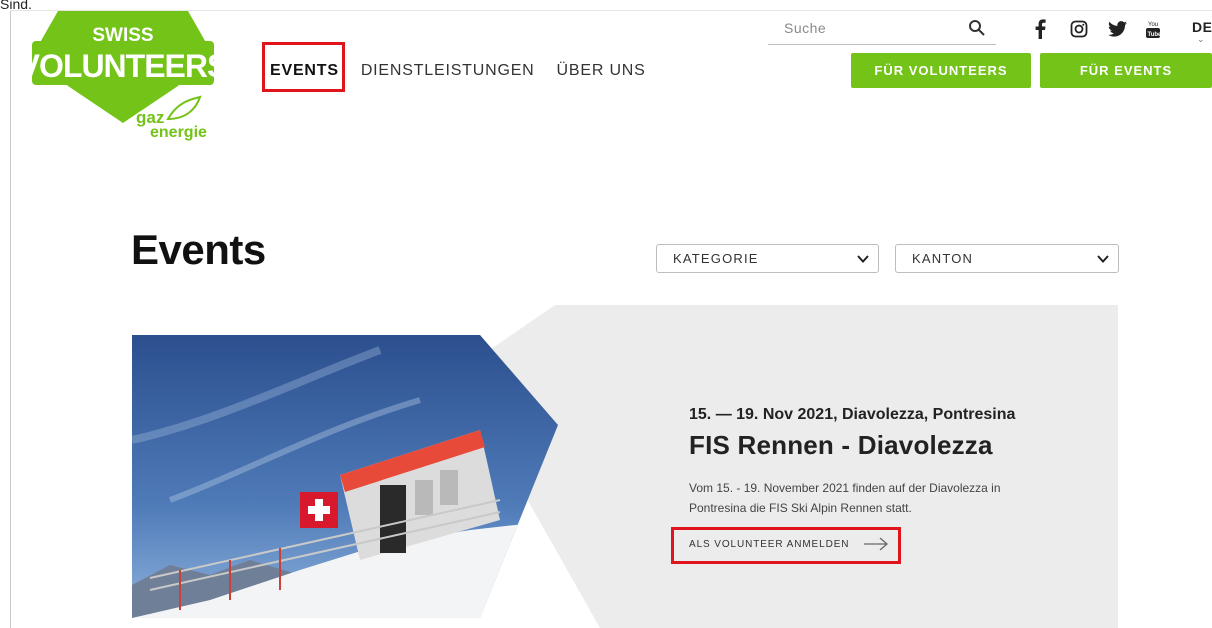 The image size is (1212, 628). What do you see at coordinates (123, 66) in the screenshot?
I see `logo-line2: VOLUNTEERS` at bounding box center [123, 66].